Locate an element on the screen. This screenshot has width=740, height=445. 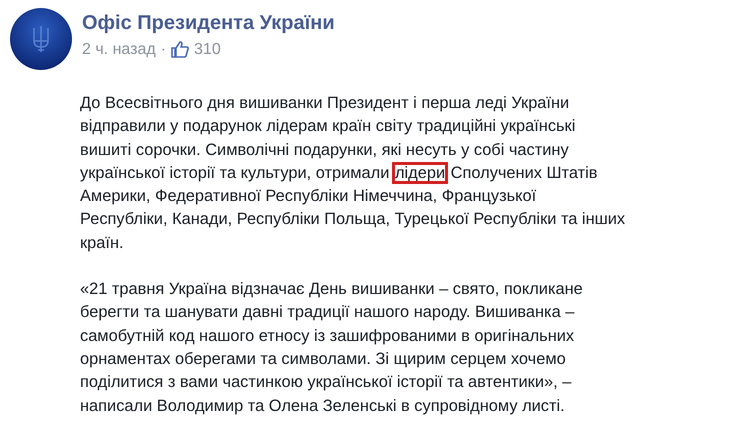
page-name-link: Офіс Президента України is located at coordinates (208, 23).